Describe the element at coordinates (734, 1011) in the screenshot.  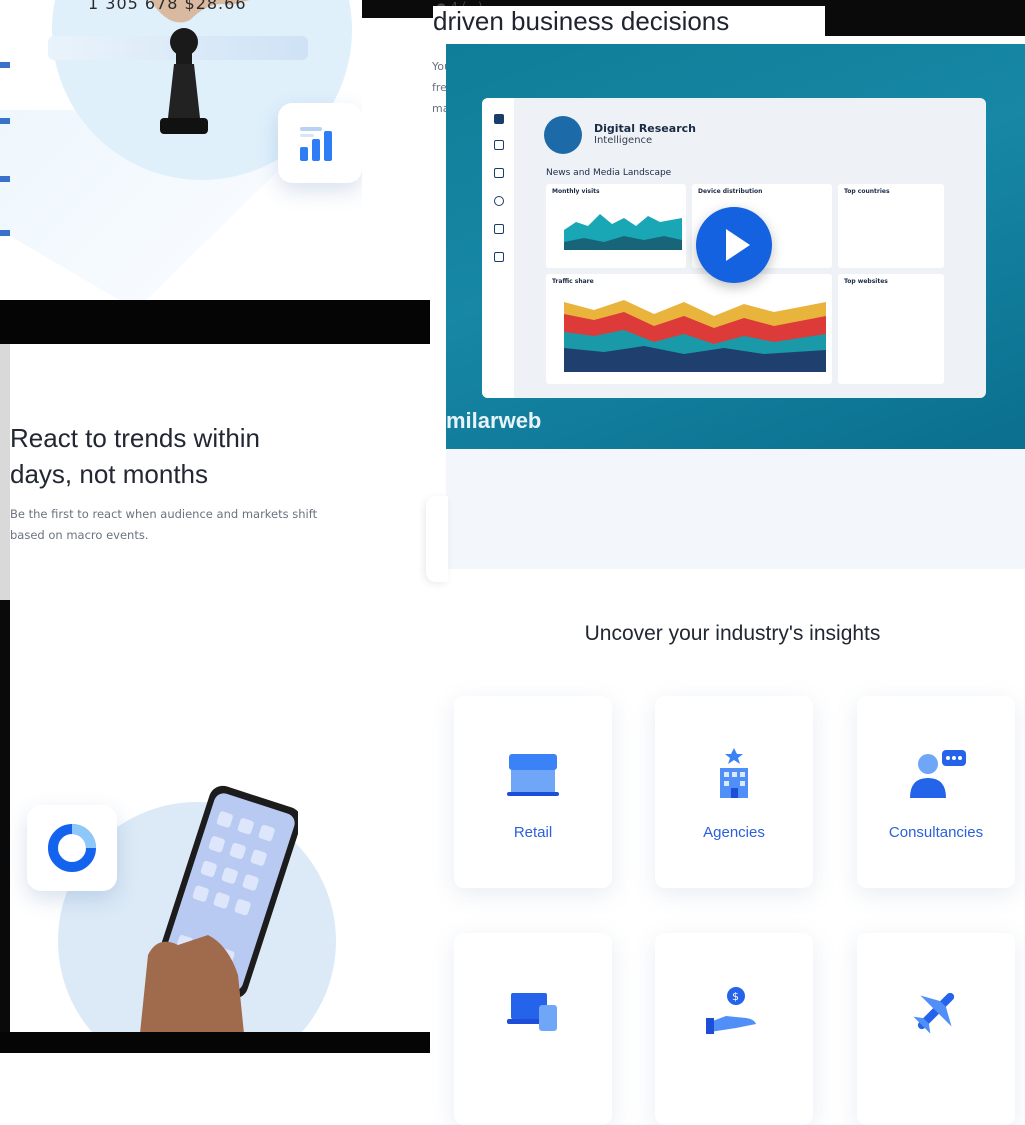
I see `money-hand-icon: $` at that location.